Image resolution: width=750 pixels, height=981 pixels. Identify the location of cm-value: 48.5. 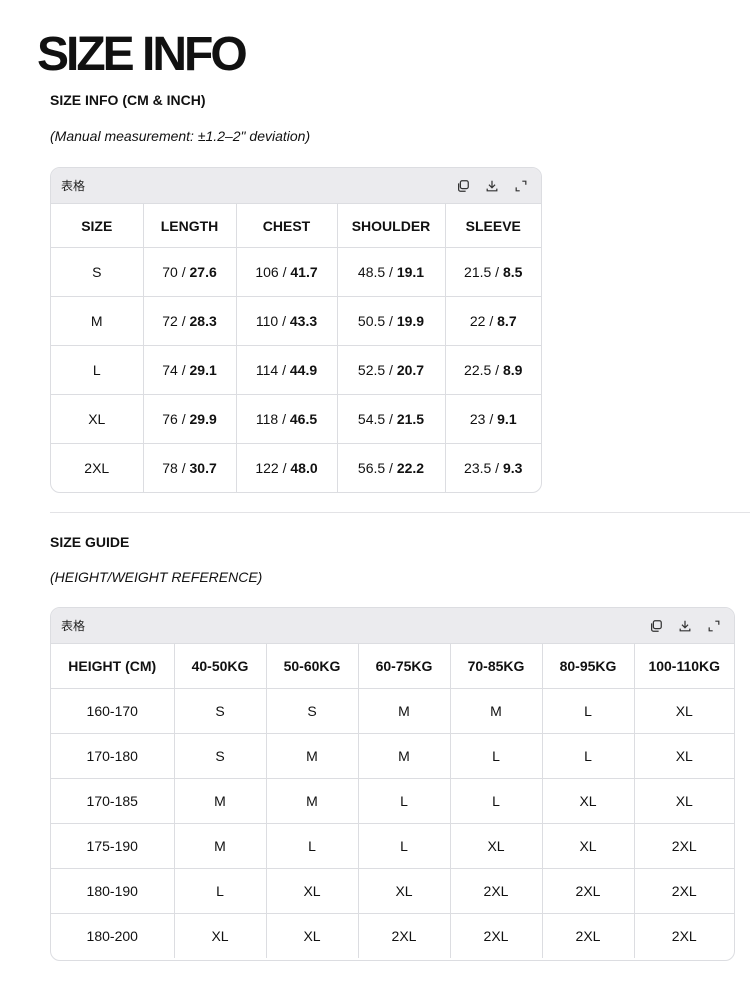
(371, 272).